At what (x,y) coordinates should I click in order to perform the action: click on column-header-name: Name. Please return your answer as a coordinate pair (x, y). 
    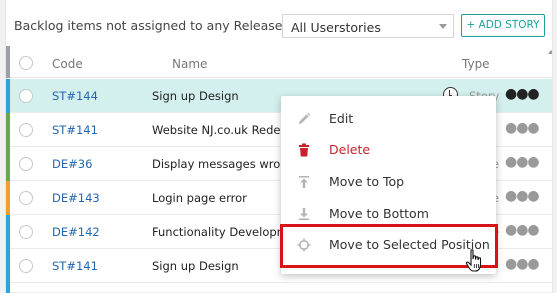
    Looking at the image, I should click on (189, 64).